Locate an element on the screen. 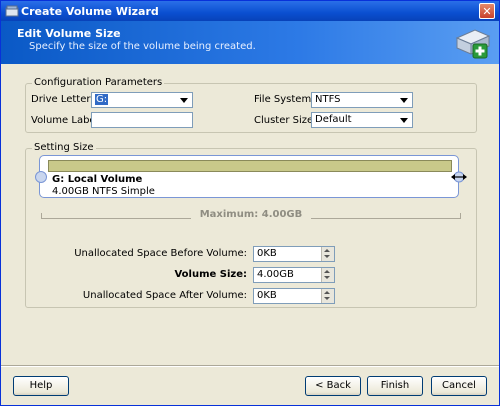 This screenshot has height=406, width=500. finish-button: Finish is located at coordinates (395, 386).